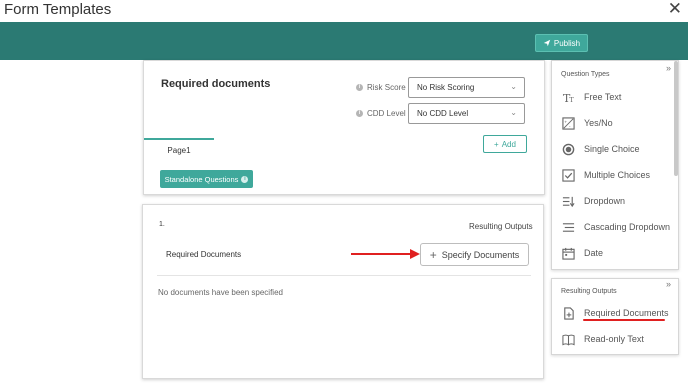 Image resolution: width=688 pixels, height=385 pixels. I want to click on output-read-only-text: Read-only Text, so click(618, 339).